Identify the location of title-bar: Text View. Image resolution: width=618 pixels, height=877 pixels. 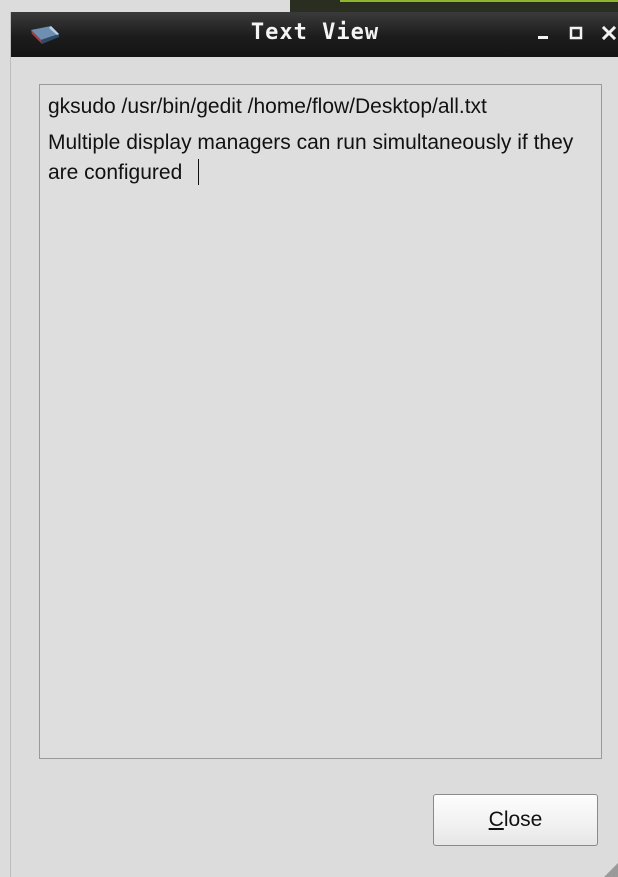
(314, 34).